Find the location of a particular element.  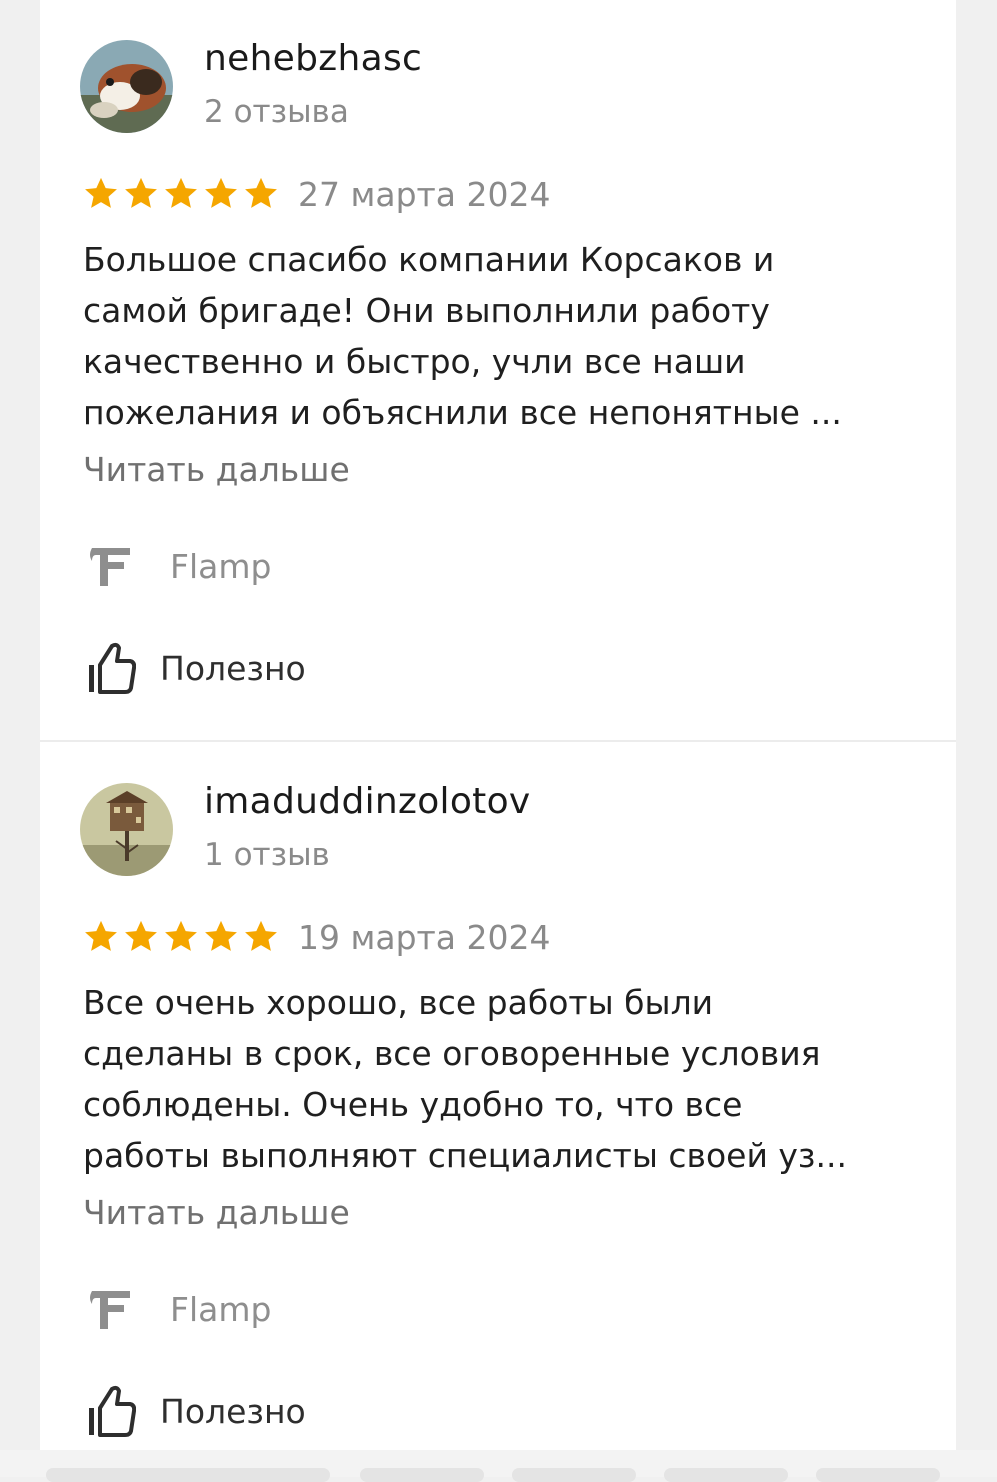

review-divider is located at coordinates (498, 741).